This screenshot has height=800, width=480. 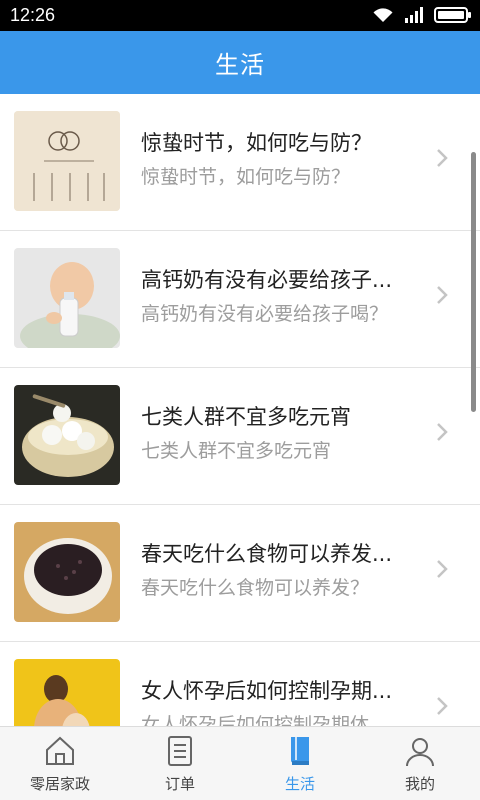 What do you see at coordinates (299, 751) in the screenshot?
I see `book-icon` at bounding box center [299, 751].